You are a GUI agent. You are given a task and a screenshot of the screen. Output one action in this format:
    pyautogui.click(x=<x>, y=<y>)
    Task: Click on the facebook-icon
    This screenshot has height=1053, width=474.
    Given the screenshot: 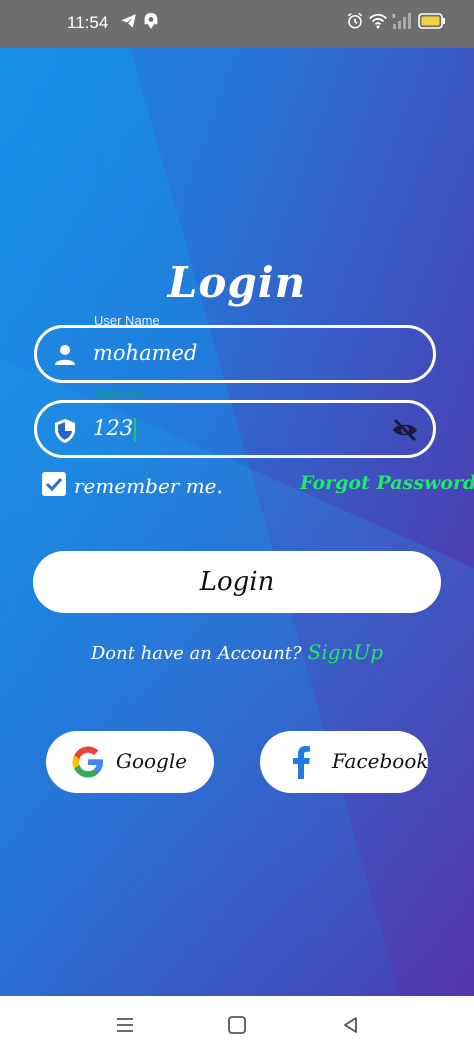 What is the action you would take?
    pyautogui.click(x=302, y=762)
    